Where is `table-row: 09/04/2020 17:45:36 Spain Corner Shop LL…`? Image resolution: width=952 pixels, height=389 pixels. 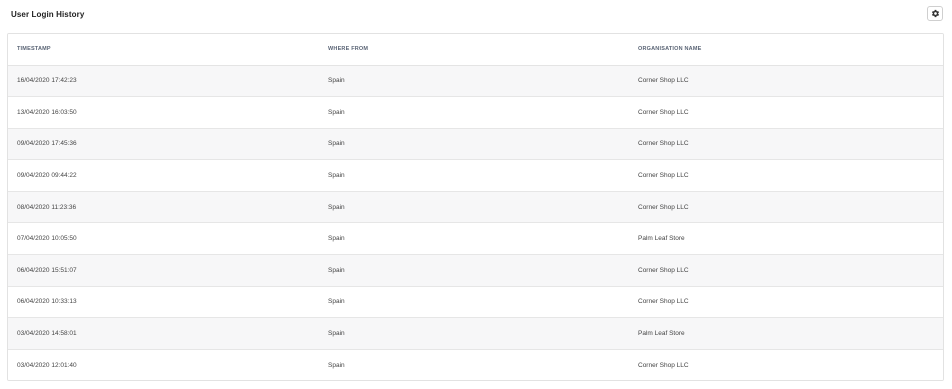
table-row: 09/04/2020 17:45:36 Spain Corner Shop LL… is located at coordinates (475, 144).